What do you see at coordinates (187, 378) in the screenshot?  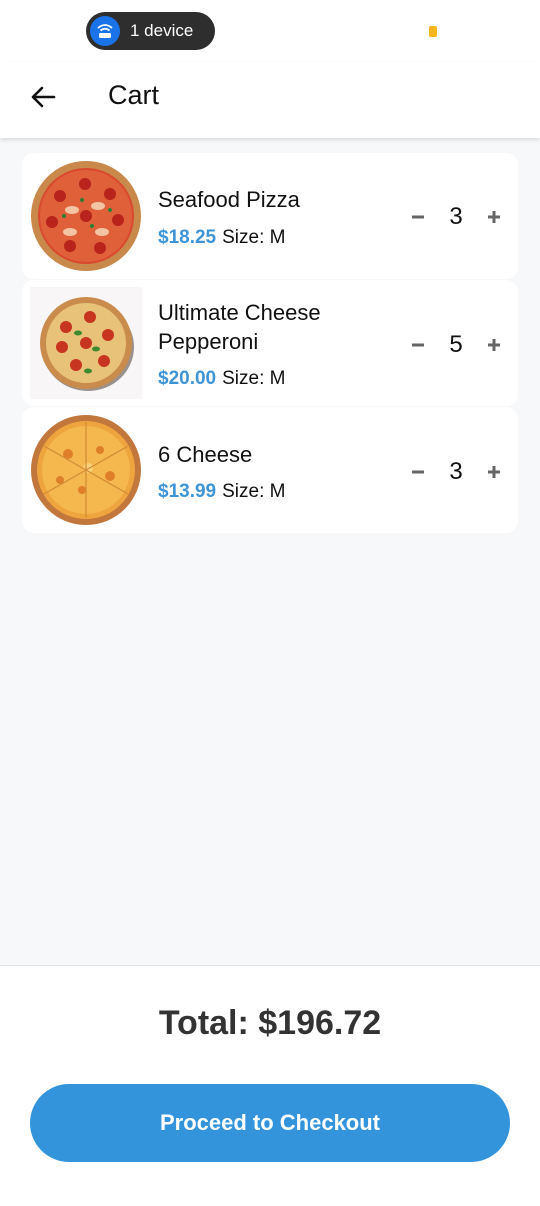 I see `item-price: $20.00` at bounding box center [187, 378].